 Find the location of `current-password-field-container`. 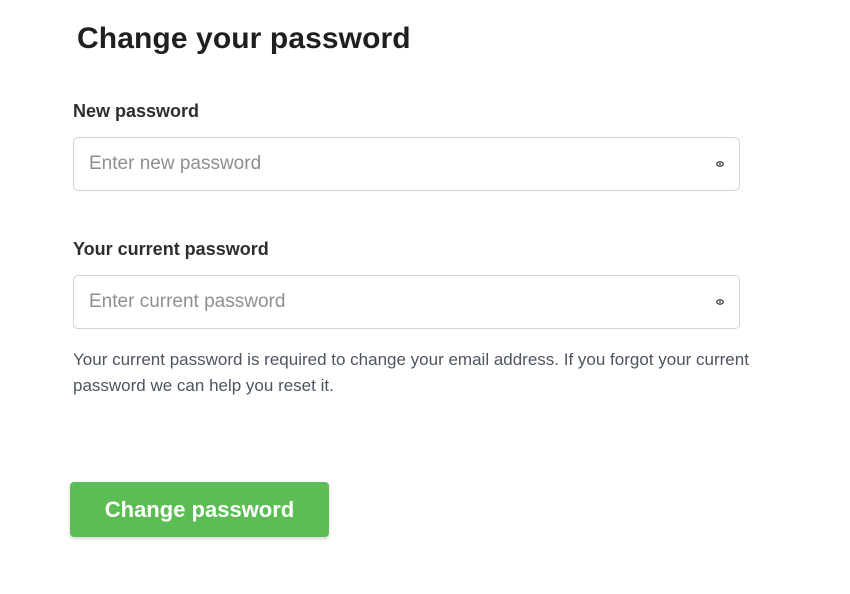

current-password-field-container is located at coordinates (406, 302).